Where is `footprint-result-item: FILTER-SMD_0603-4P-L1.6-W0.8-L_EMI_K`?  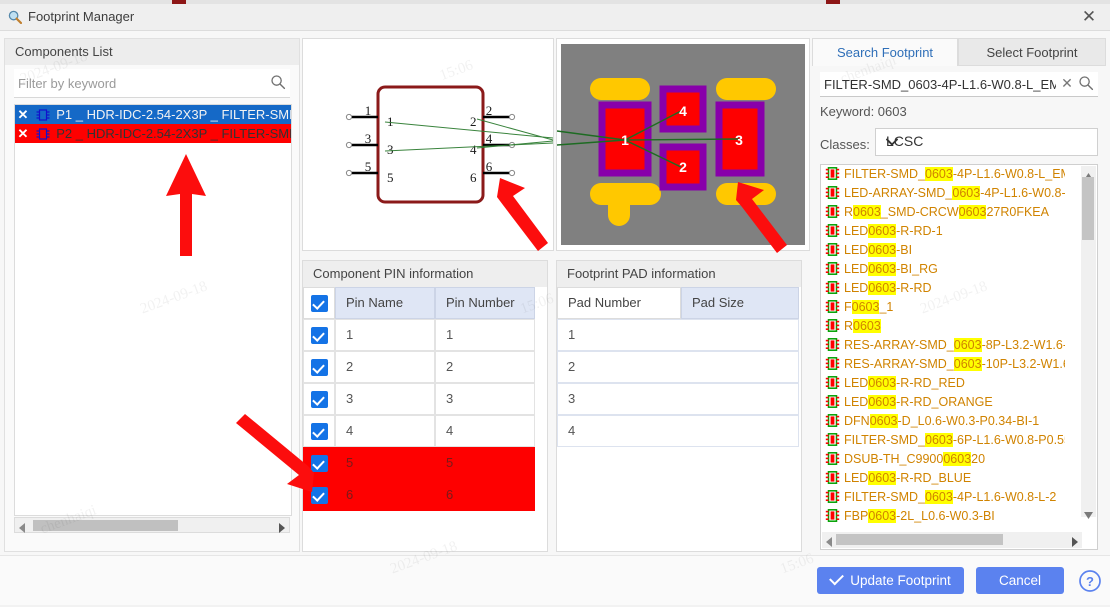
footprint-result-item: FILTER-SMD_0603-4P-L1.6-W0.8-L_EMI_K is located at coordinates (943, 174).